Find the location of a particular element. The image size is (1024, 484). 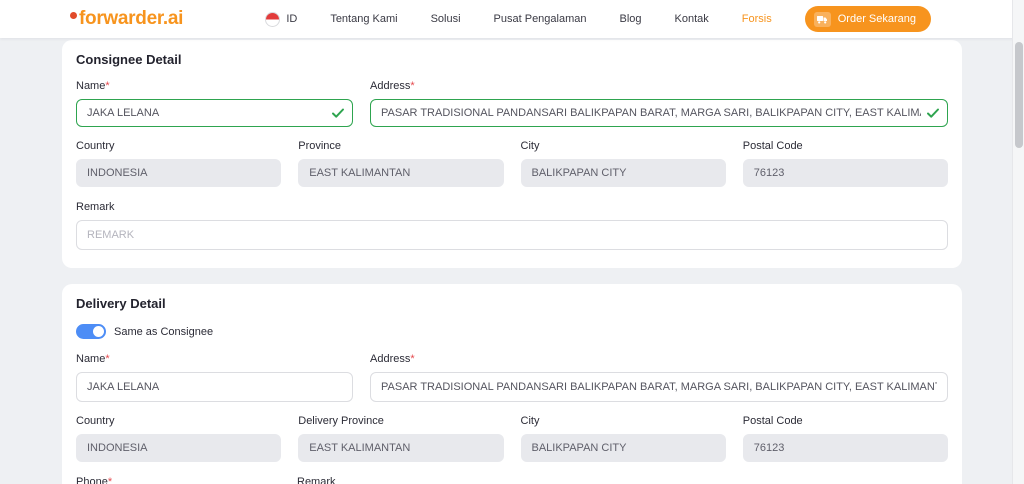

vertical-scrollbar is located at coordinates (1018, 242).